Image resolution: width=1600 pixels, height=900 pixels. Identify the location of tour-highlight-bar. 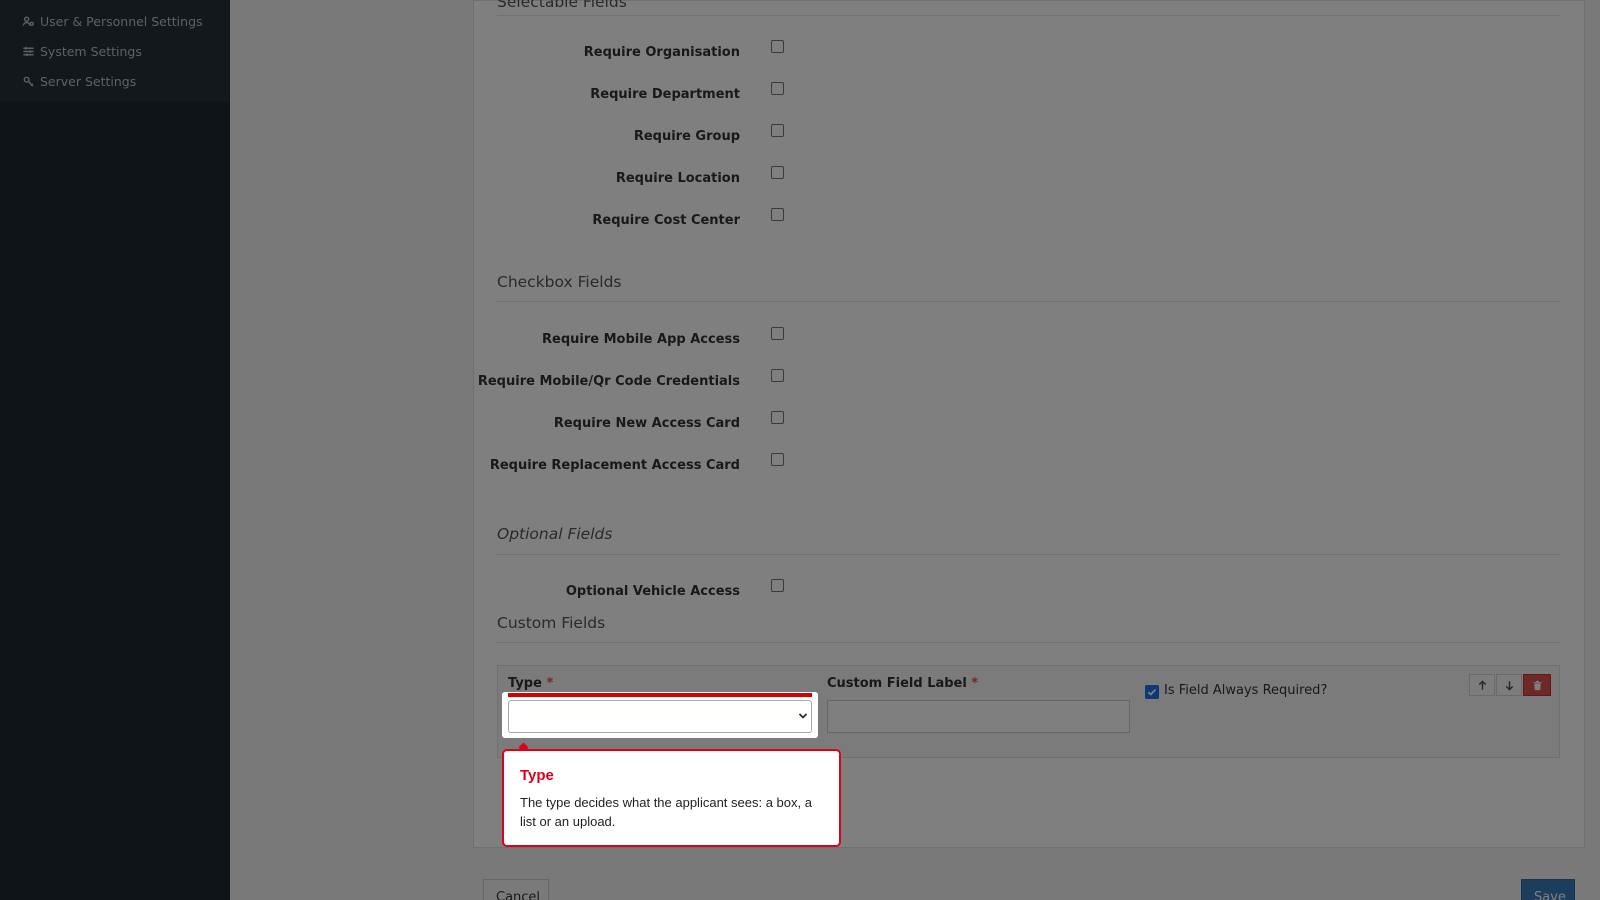
(660, 695).